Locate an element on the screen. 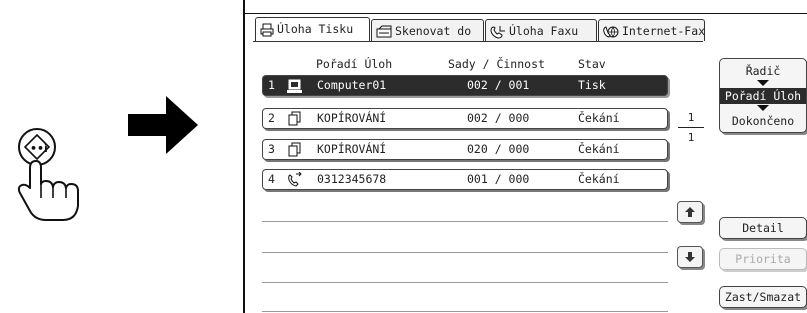  computer-job-icon is located at coordinates (294, 86).